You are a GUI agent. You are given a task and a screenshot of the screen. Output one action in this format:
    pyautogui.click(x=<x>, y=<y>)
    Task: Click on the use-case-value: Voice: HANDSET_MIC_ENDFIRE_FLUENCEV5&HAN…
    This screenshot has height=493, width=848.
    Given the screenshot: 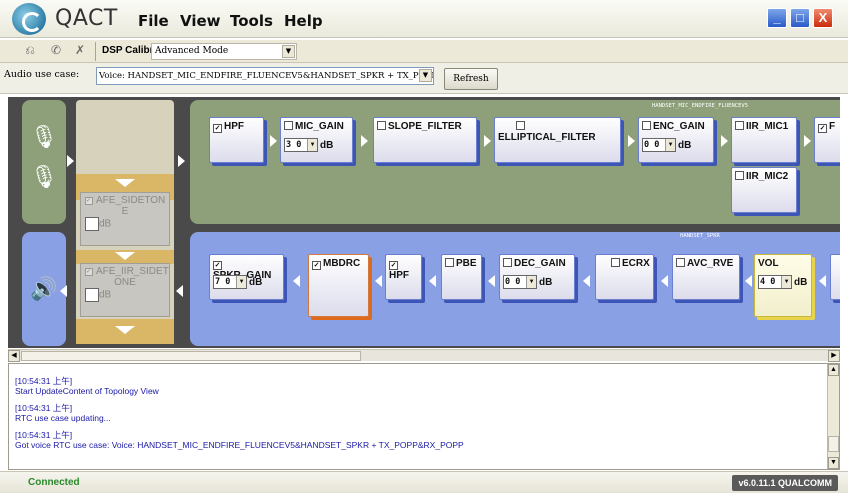 What is the action you would take?
    pyautogui.click(x=266, y=76)
    